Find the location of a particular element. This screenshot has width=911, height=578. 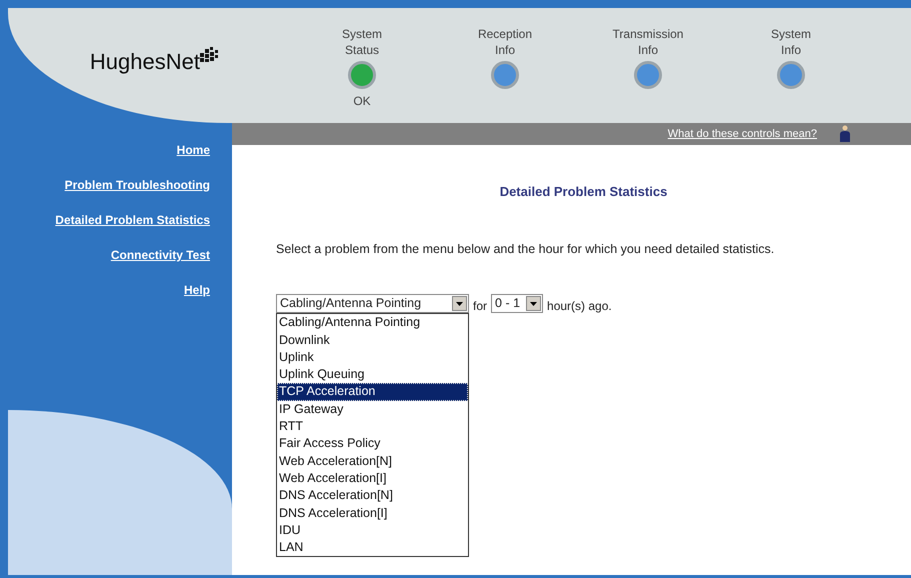

for-label: for is located at coordinates (480, 307).